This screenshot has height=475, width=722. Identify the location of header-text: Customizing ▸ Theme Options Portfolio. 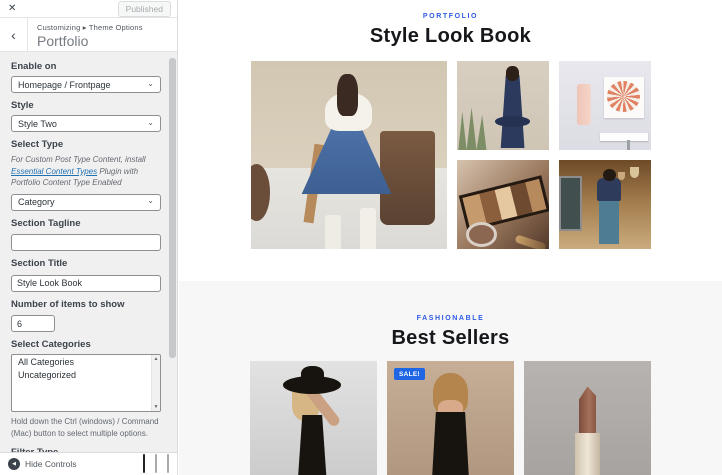
(85, 34).